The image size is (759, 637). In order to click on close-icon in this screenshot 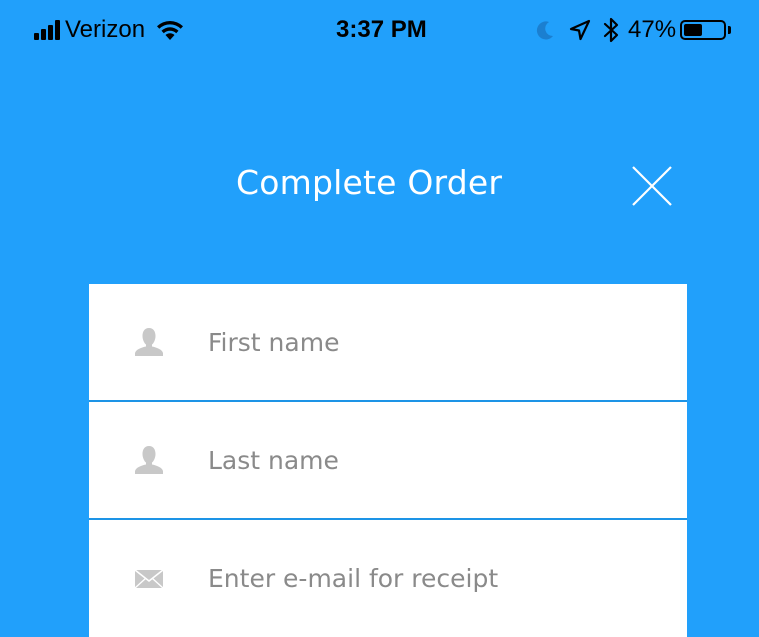, I will do `click(652, 186)`.